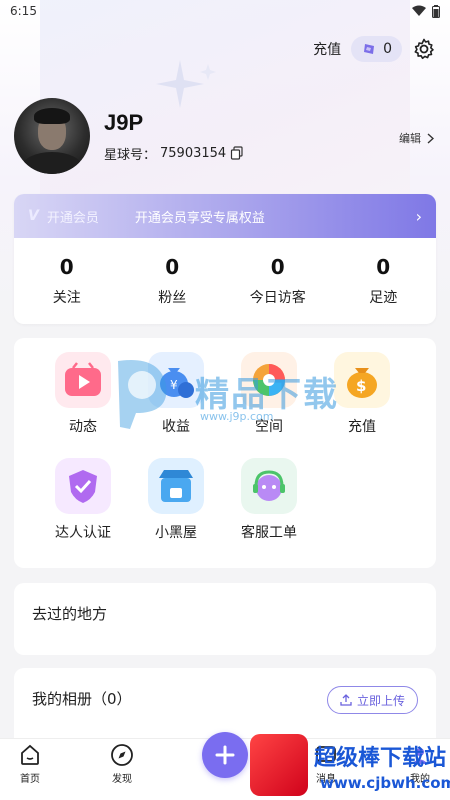 The width and height of the screenshot is (450, 800). I want to click on coin-bag-icon: $, so click(362, 380).